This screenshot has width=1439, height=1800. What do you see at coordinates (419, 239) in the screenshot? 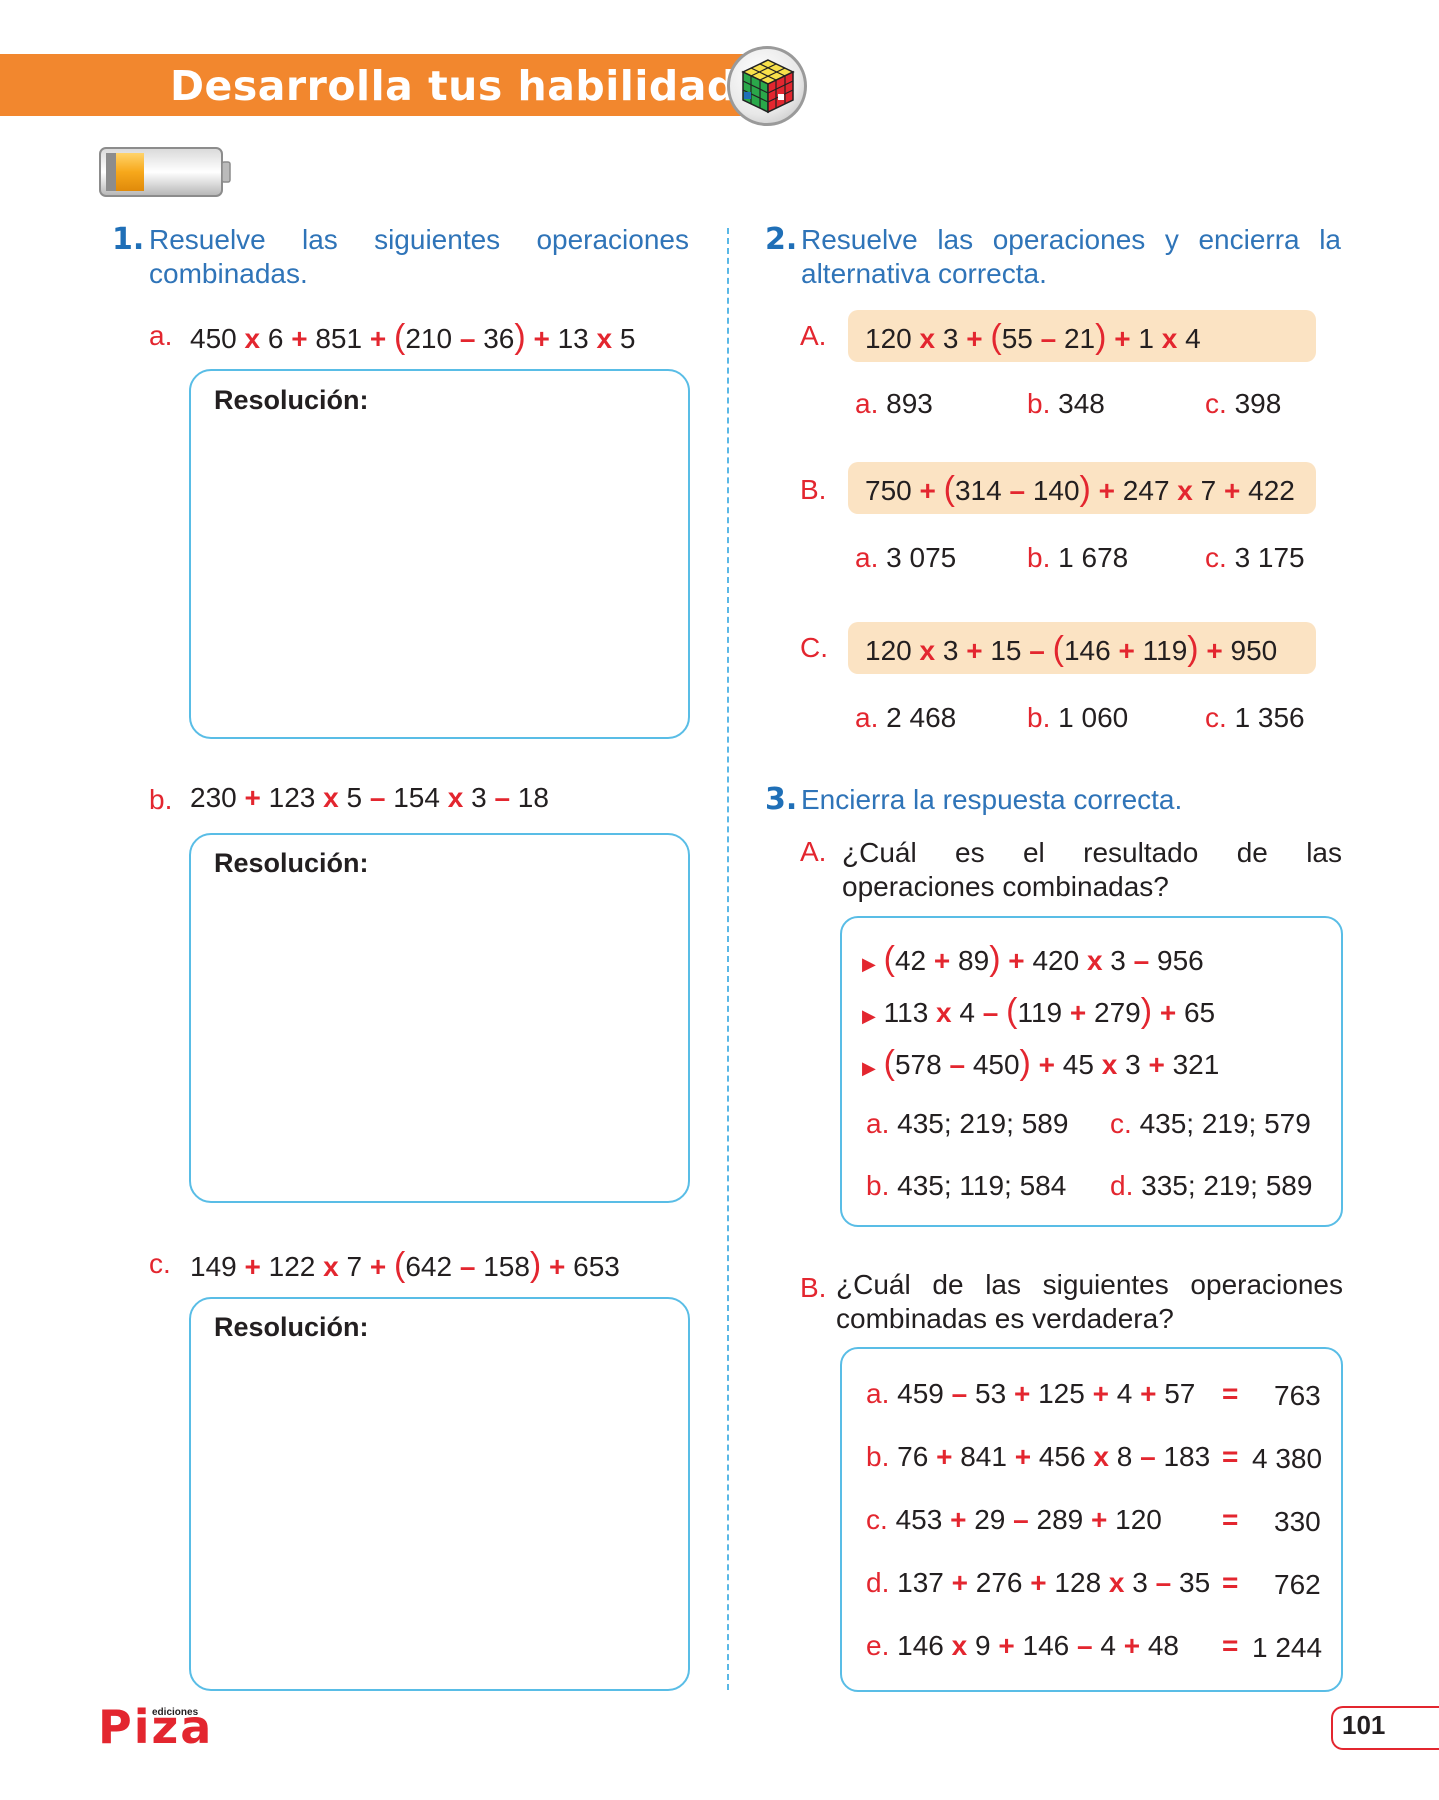
I see `question-1-text-line1: Resuelve las siguientes operaciones` at bounding box center [419, 239].